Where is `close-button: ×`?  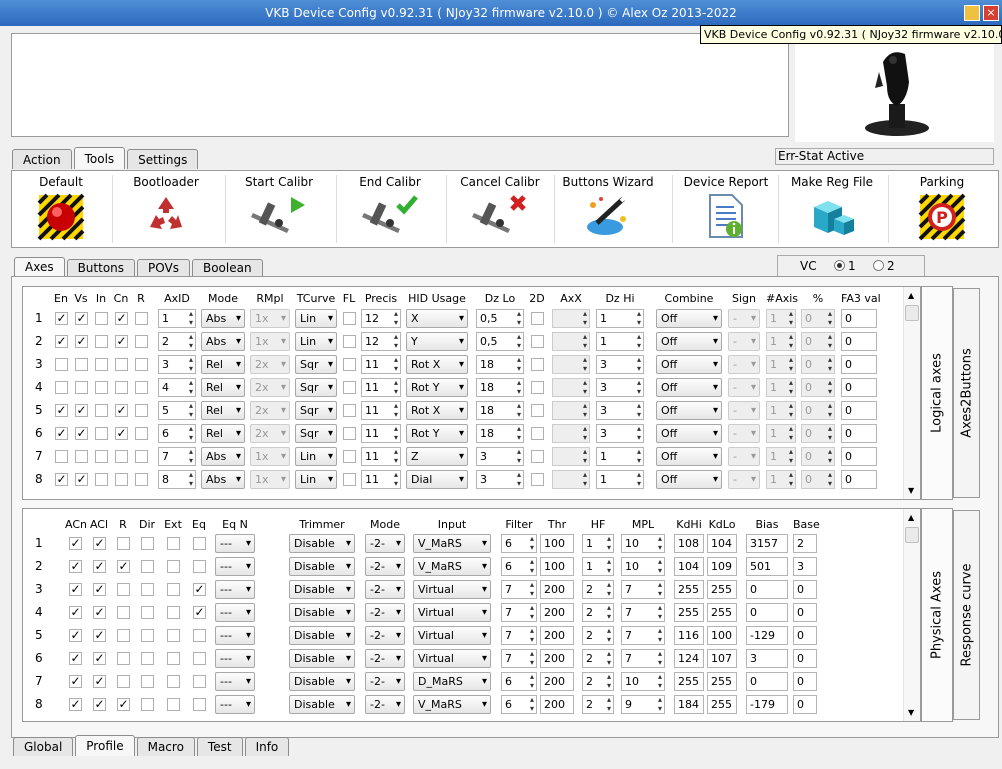 close-button: × is located at coordinates (991, 13).